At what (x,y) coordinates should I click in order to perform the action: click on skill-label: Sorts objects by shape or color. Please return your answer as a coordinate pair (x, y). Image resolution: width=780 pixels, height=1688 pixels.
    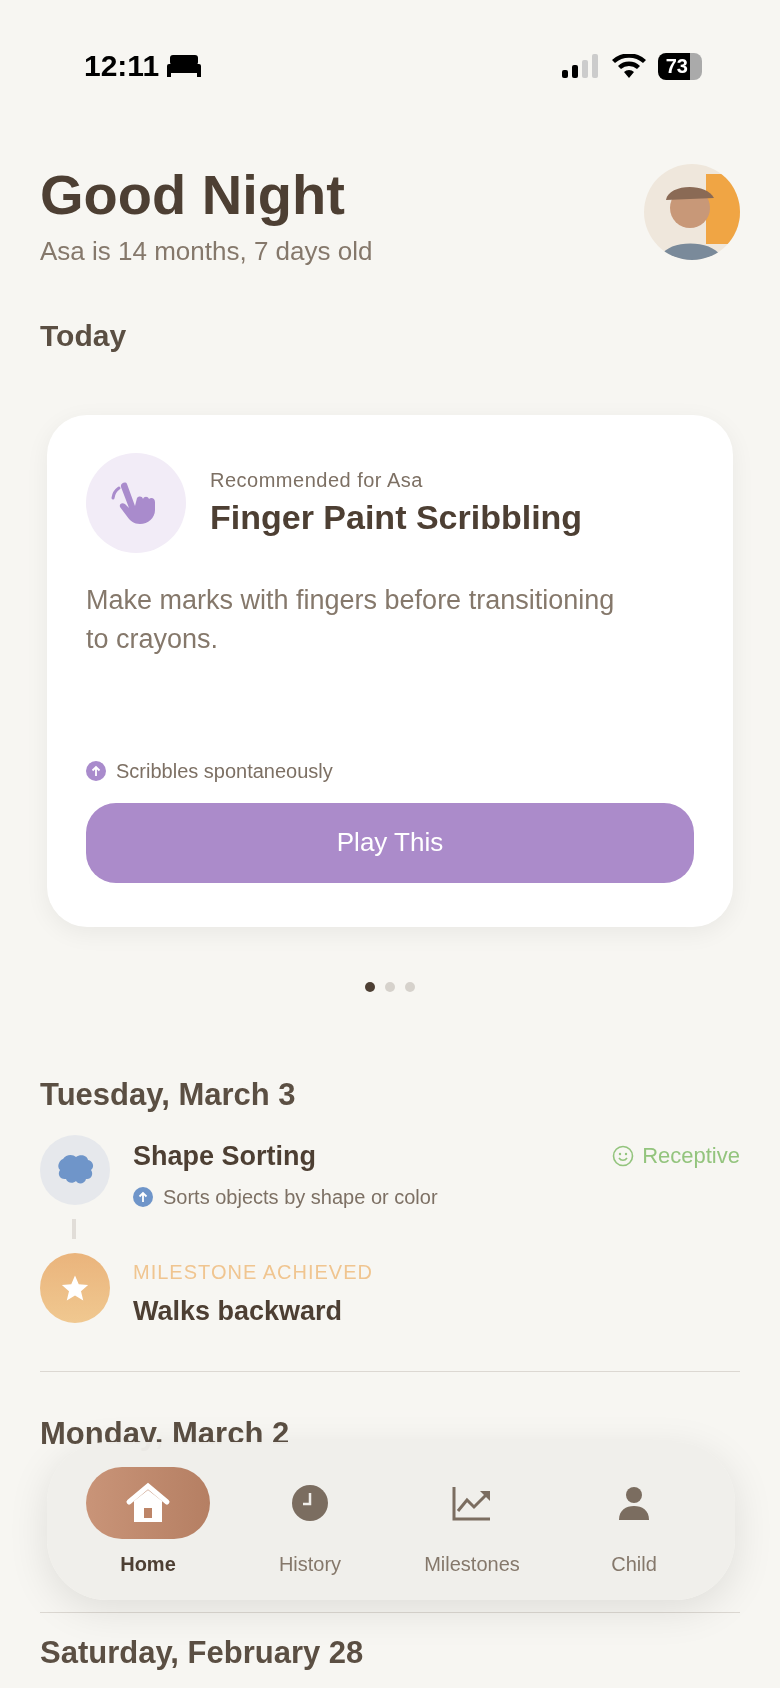
    Looking at the image, I should click on (300, 1197).